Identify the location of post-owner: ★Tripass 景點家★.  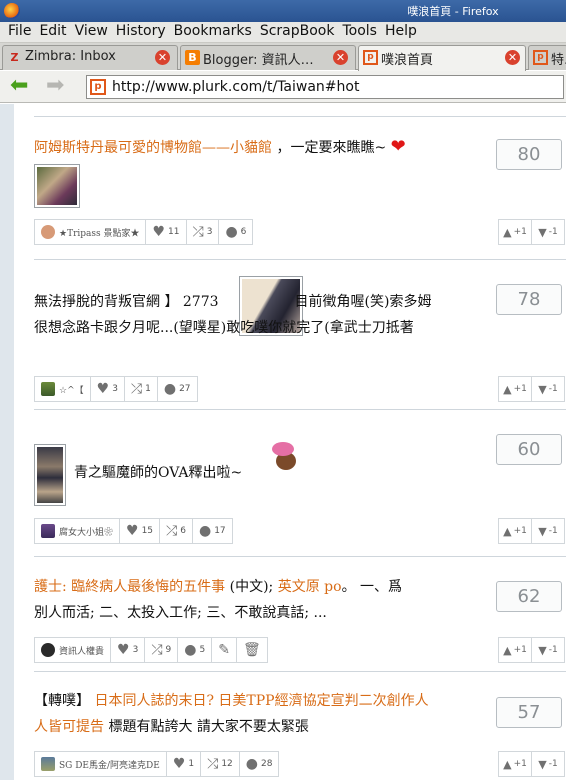
(90, 232).